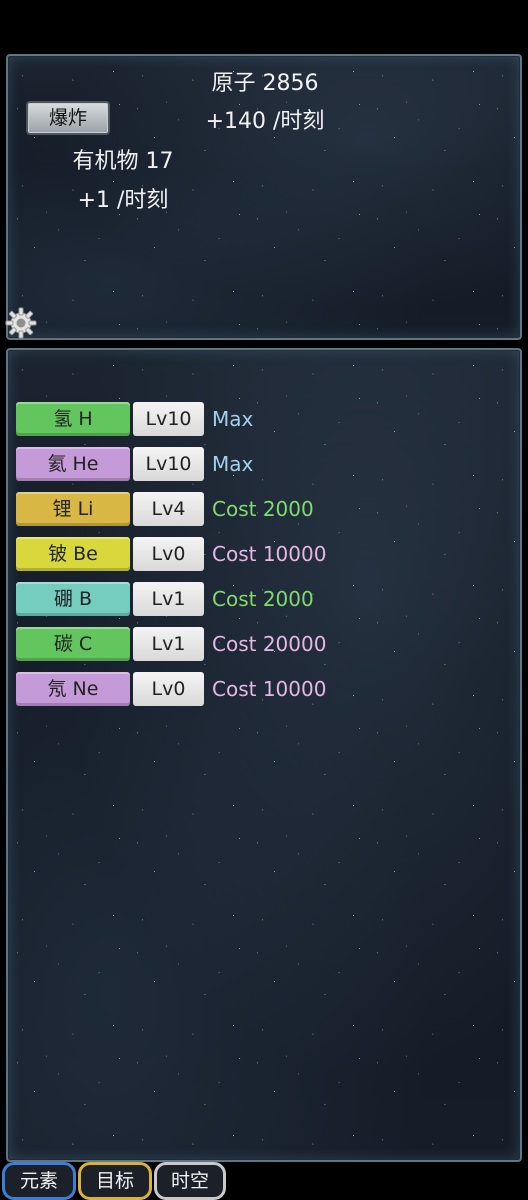 The height and width of the screenshot is (1200, 528). What do you see at coordinates (269, 689) in the screenshot?
I see `element-status-ne: Cost 10000` at bounding box center [269, 689].